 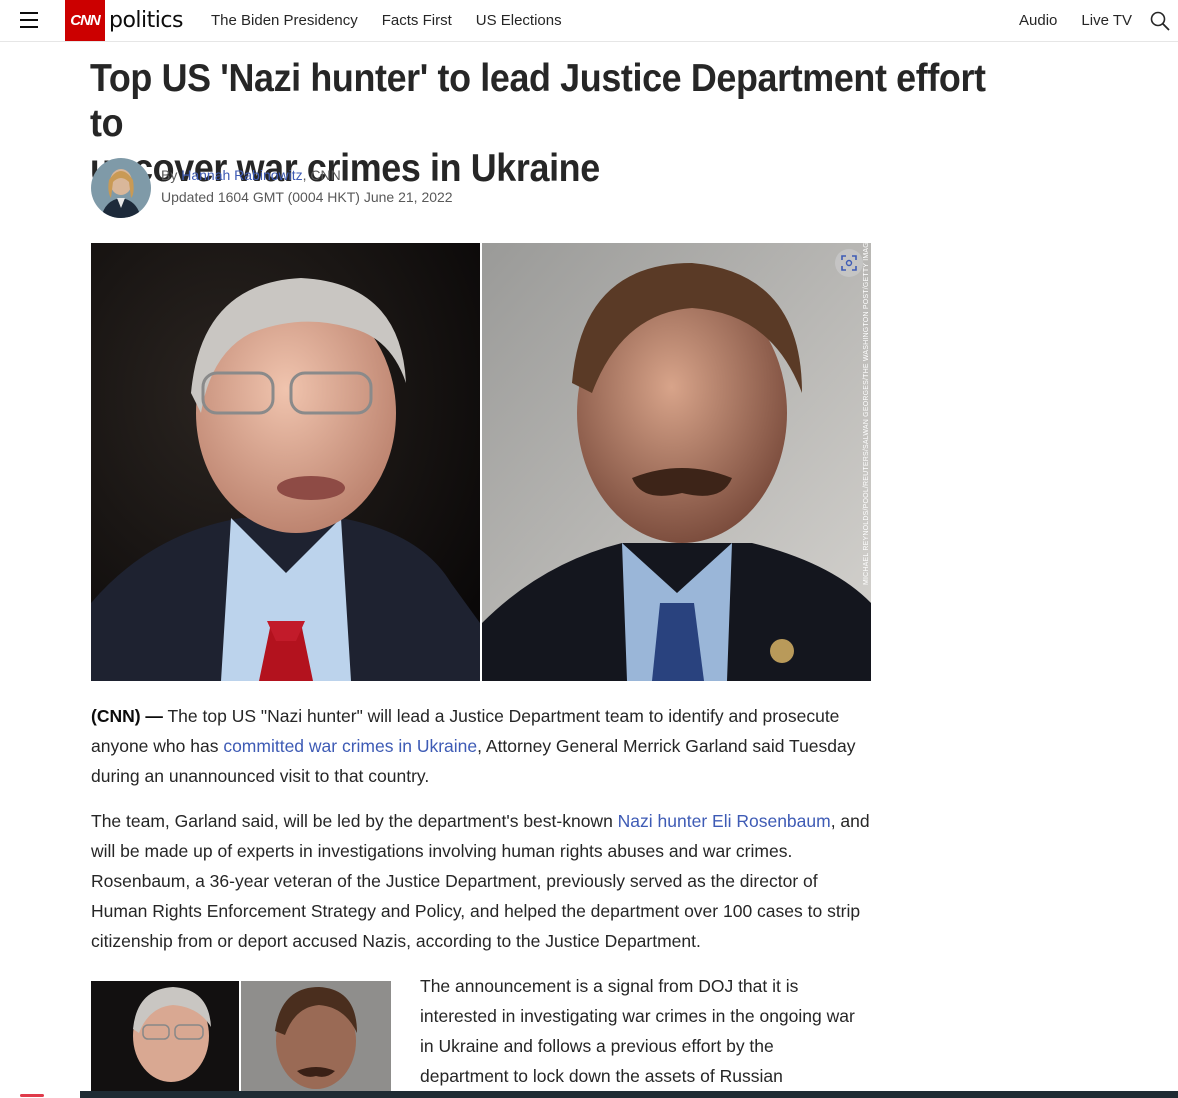 I want to click on nav-item-biden-presidency: The Biden Presidency, so click(x=284, y=20).